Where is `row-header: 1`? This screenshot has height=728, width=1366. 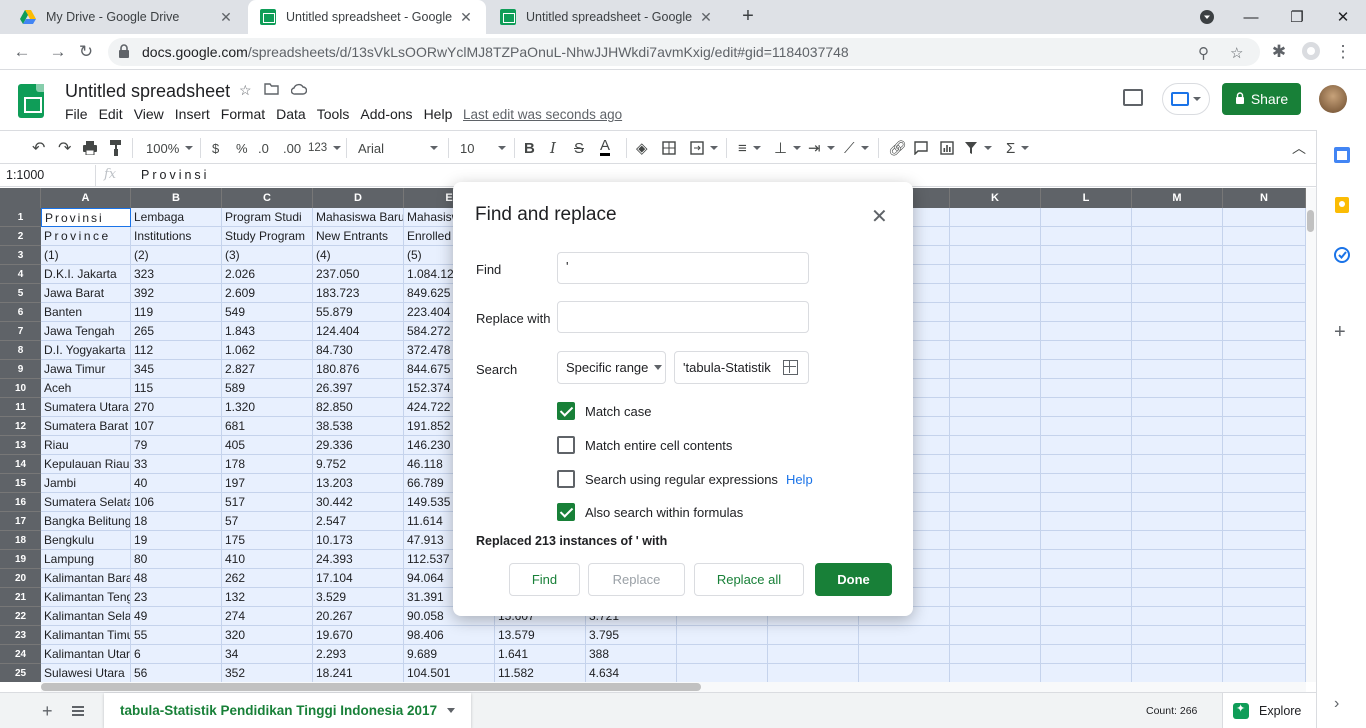 row-header: 1 is located at coordinates (20, 217).